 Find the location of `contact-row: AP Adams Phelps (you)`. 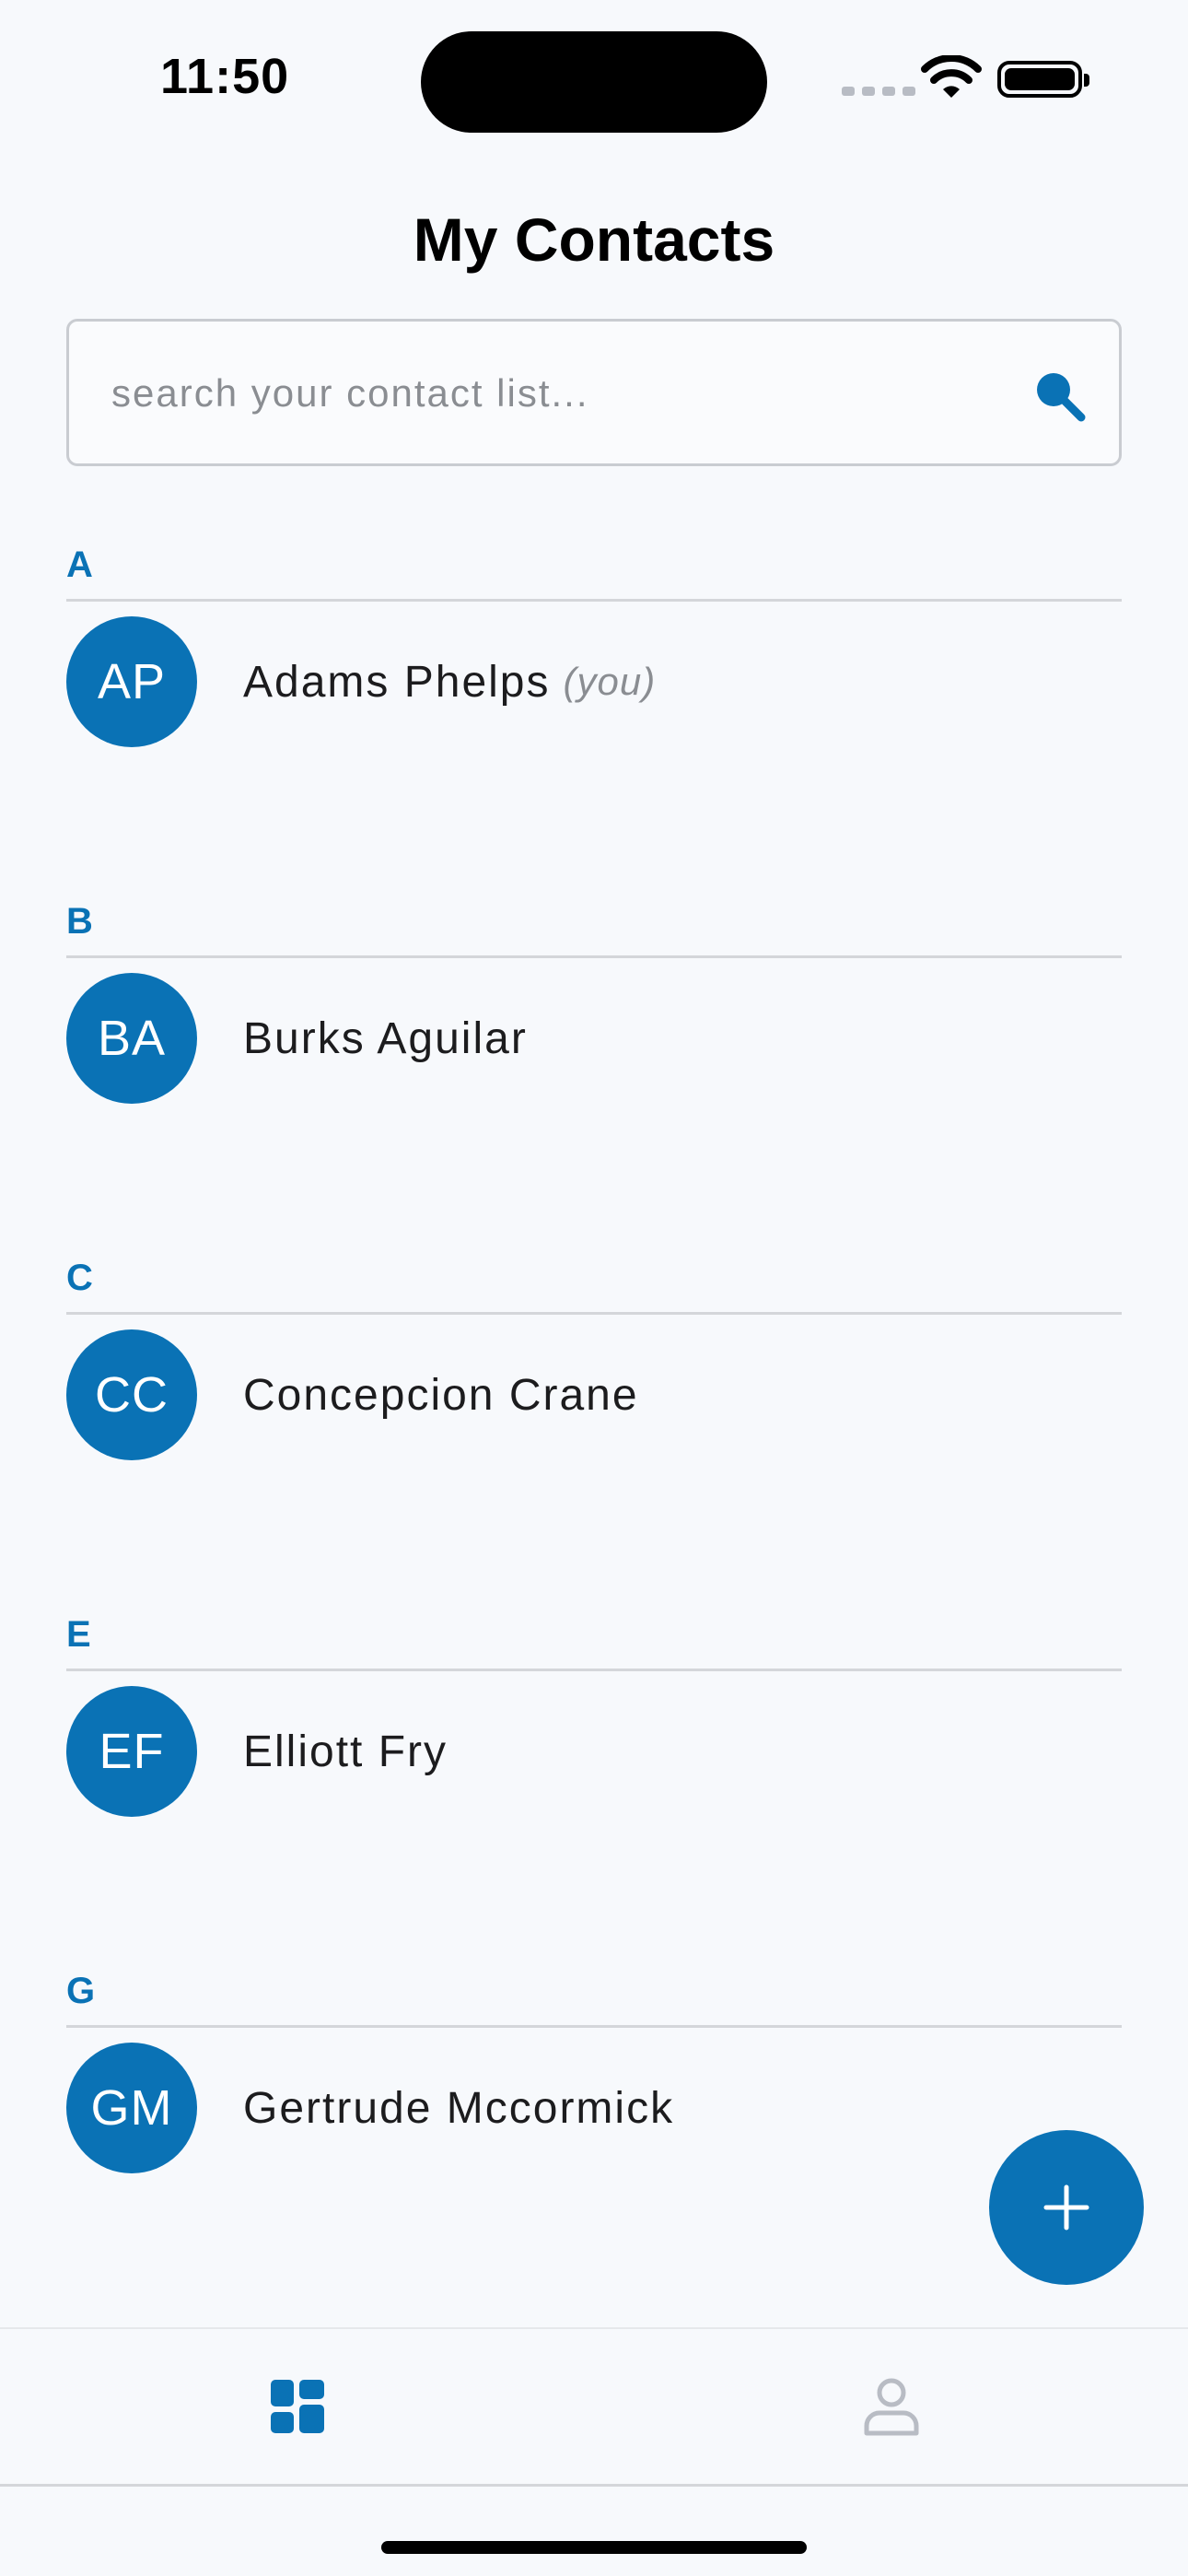

contact-row: AP Adams Phelps (you) is located at coordinates (594, 681).